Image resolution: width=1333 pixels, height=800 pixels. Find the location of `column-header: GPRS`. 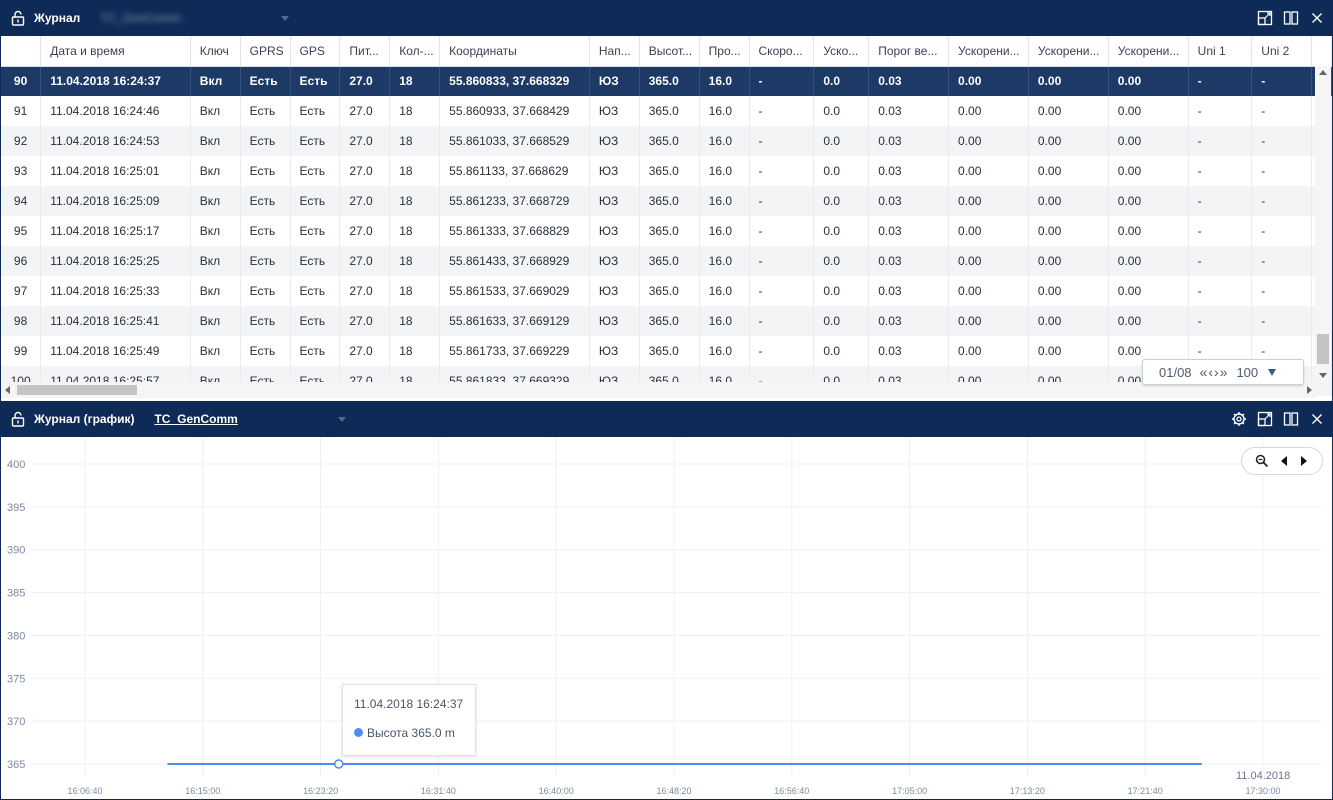

column-header: GPRS is located at coordinates (265, 51).